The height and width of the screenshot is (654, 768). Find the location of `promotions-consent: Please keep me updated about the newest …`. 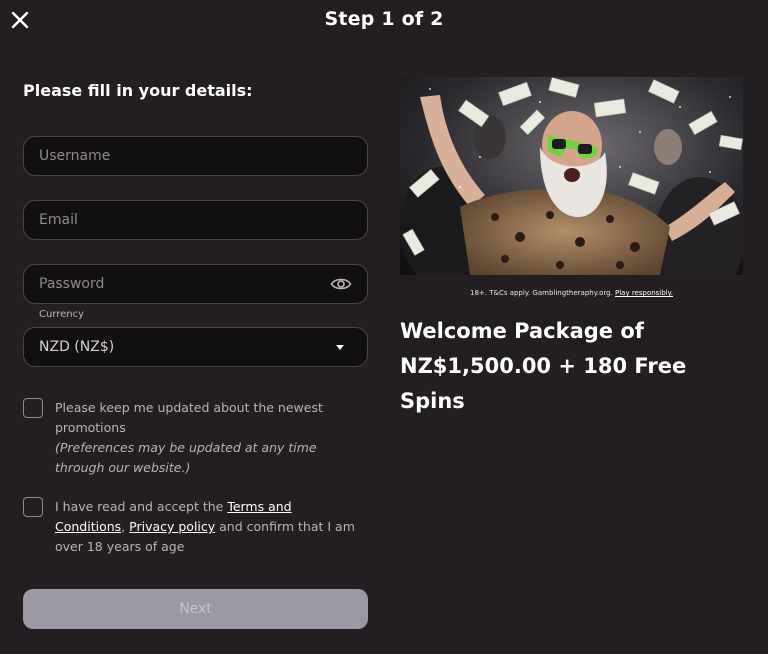

promotions-consent: Please keep me updated about the newest … is located at coordinates (195, 438).